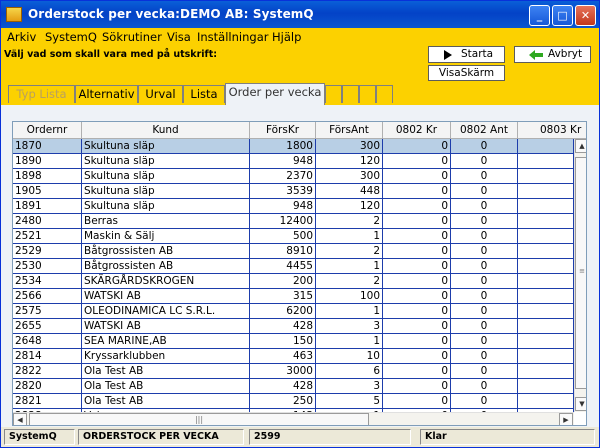  What do you see at coordinates (552, 130) in the screenshot?
I see `column-header-0803-kr: 0803 Kr` at bounding box center [552, 130].